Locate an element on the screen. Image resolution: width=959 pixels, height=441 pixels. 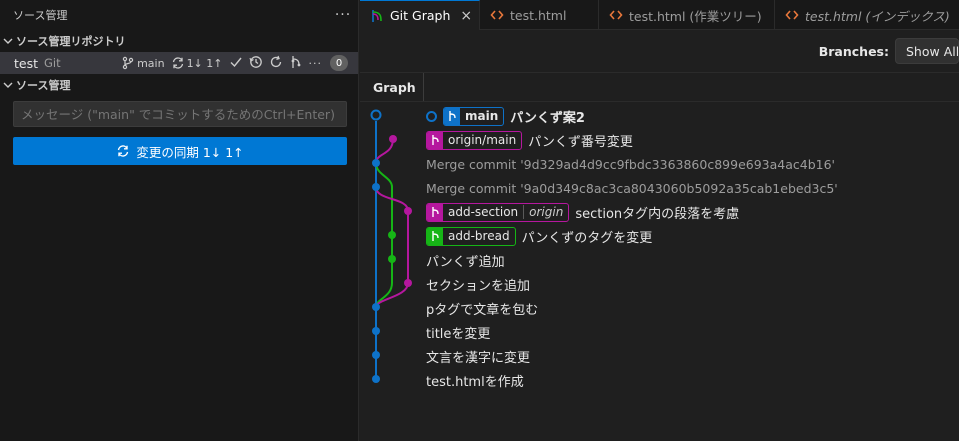
commit-row: test.htmlを作成 is located at coordinates (632, 380).